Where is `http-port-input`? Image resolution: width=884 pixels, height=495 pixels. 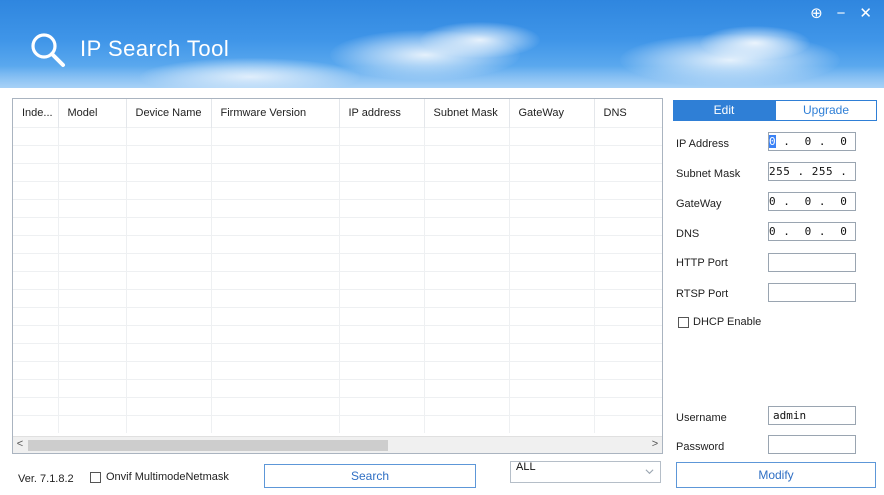
http-port-input is located at coordinates (812, 262).